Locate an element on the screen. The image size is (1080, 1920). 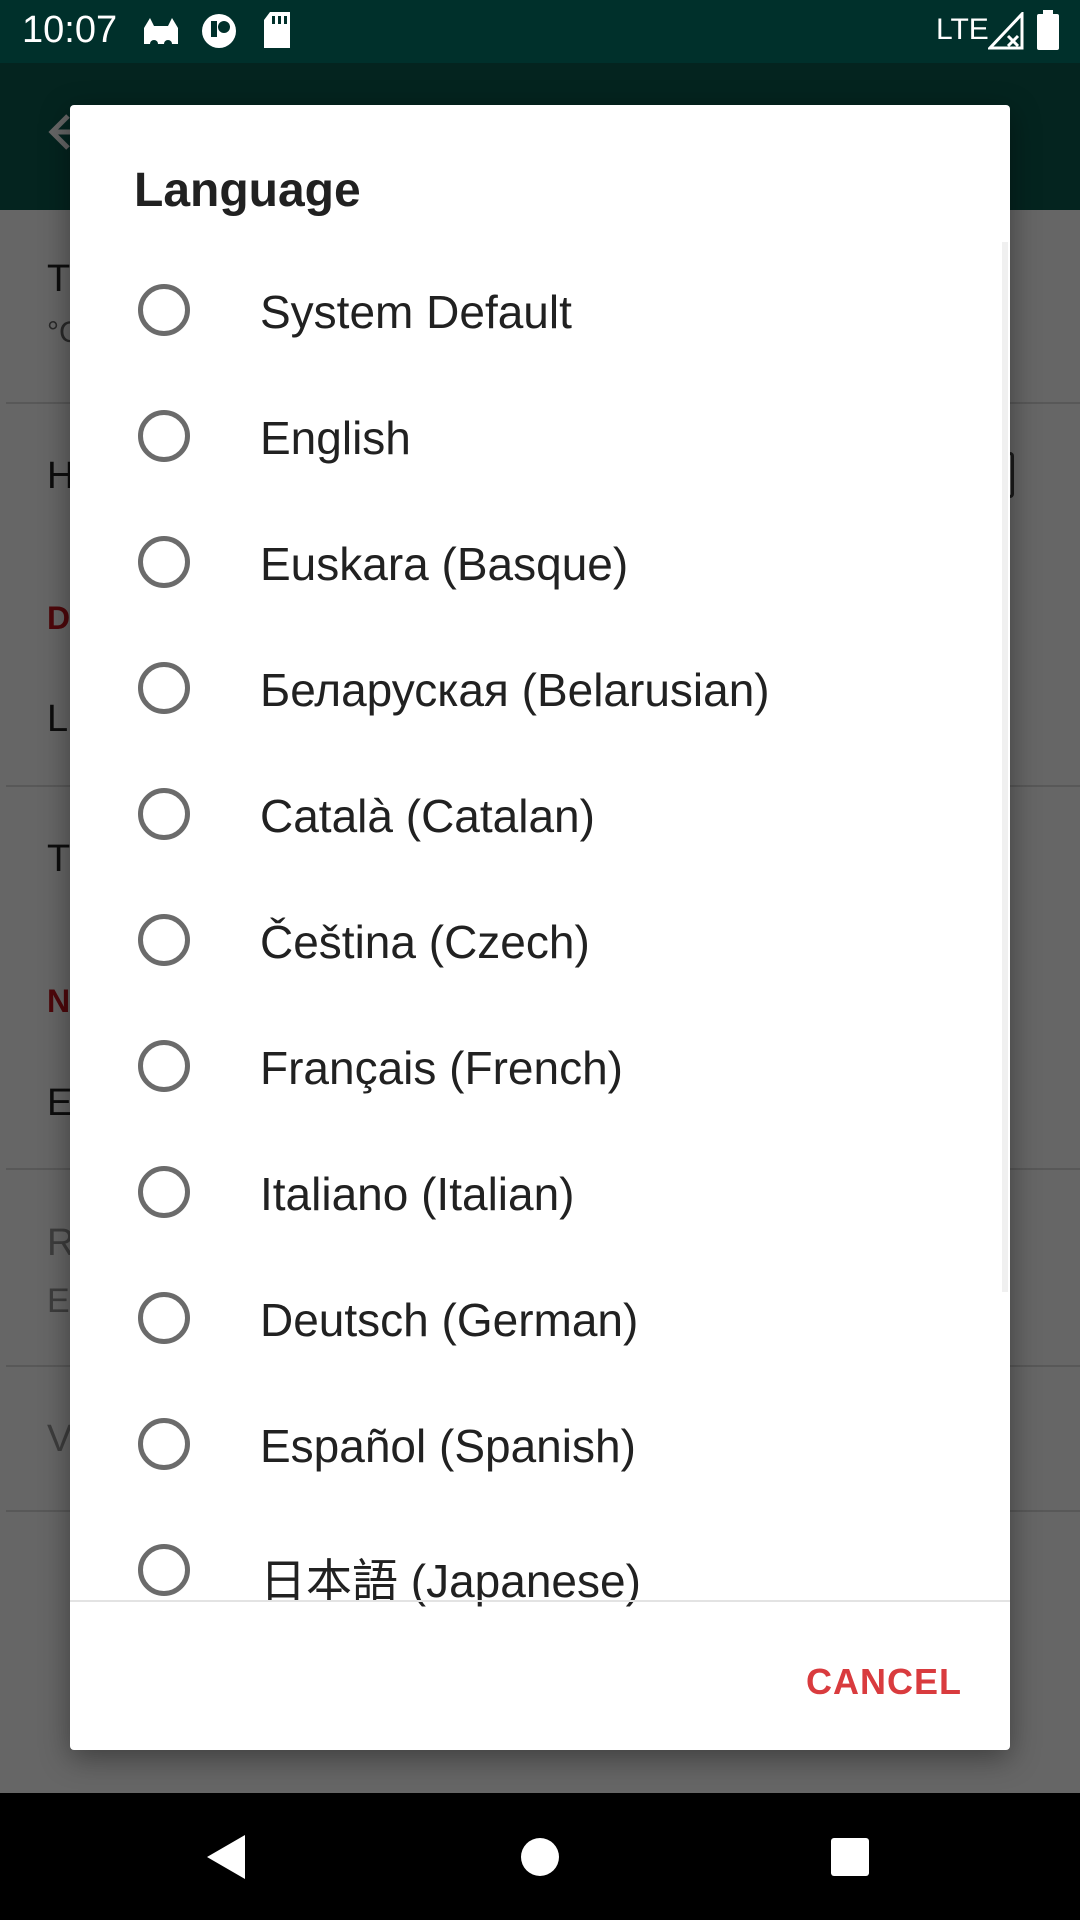
nav-recents-button is located at coordinates (850, 1856).